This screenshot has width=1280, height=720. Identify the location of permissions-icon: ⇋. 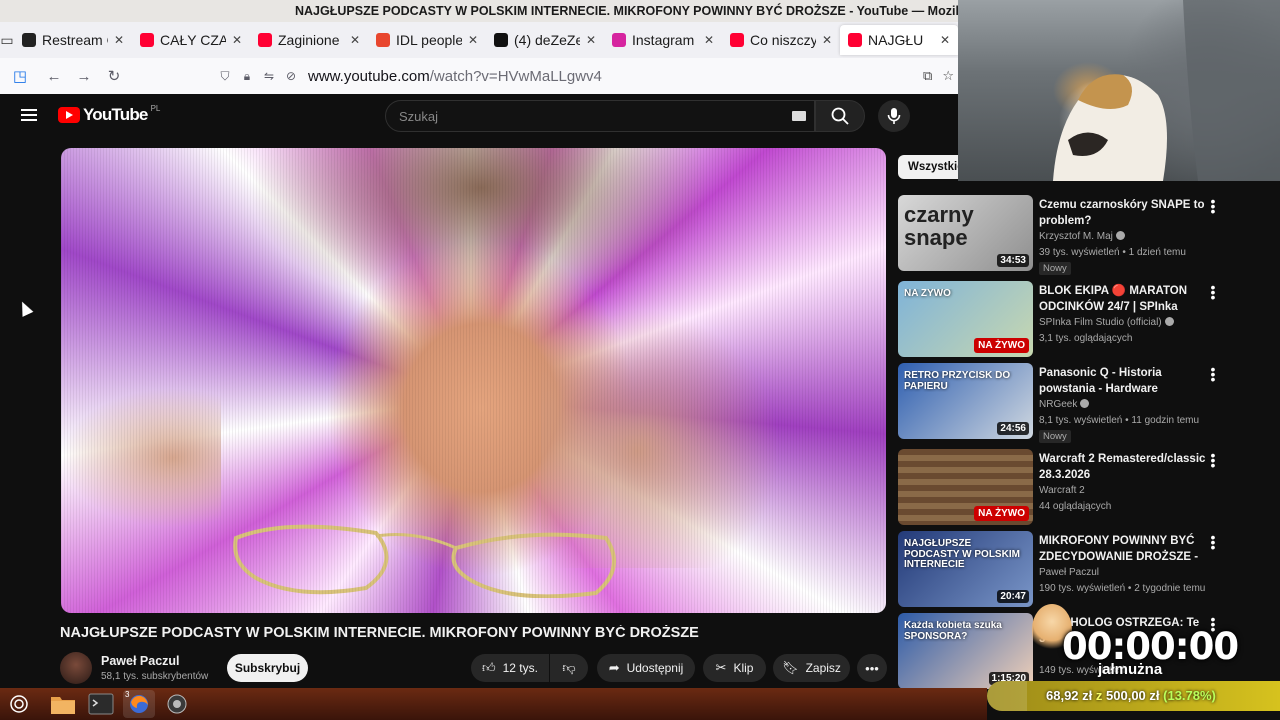
(269, 76).